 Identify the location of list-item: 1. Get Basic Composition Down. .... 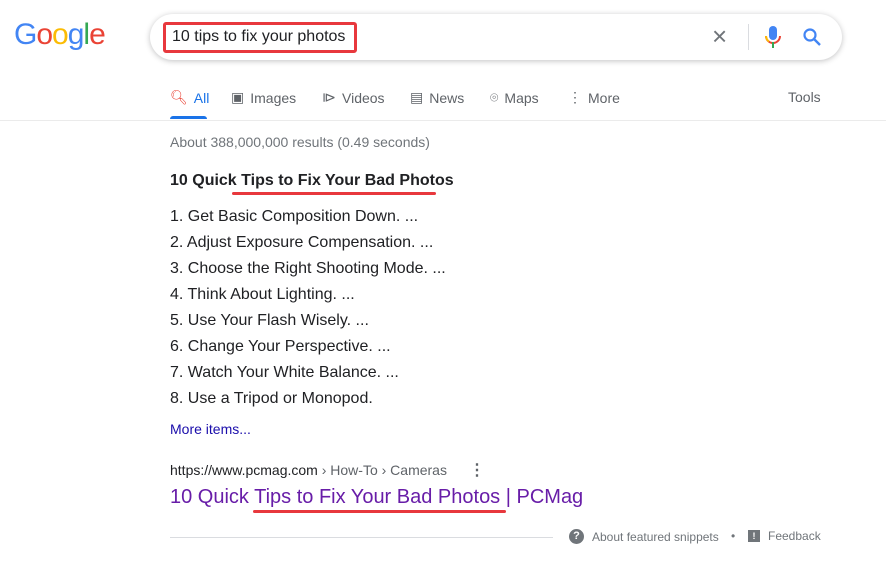
(294, 216).